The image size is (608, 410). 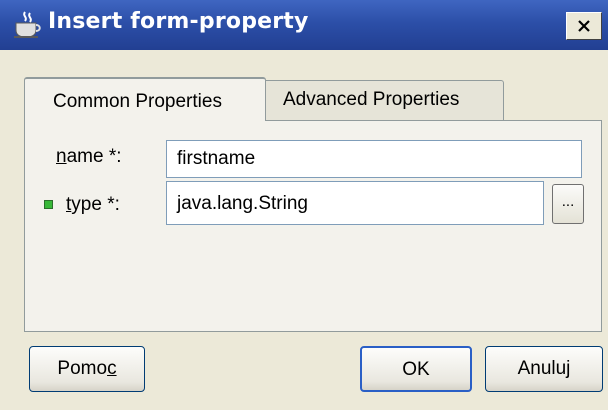 What do you see at coordinates (48, 204) in the screenshot?
I see `required-indicator-icon` at bounding box center [48, 204].